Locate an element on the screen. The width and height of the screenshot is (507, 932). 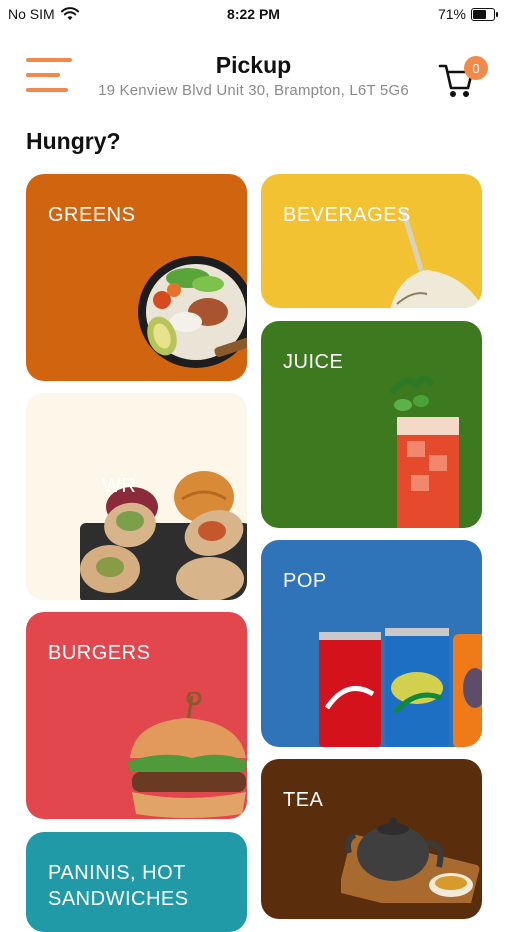
category-card-paninis: PANINIS, HOT SANDWICHES is located at coordinates (136, 882).